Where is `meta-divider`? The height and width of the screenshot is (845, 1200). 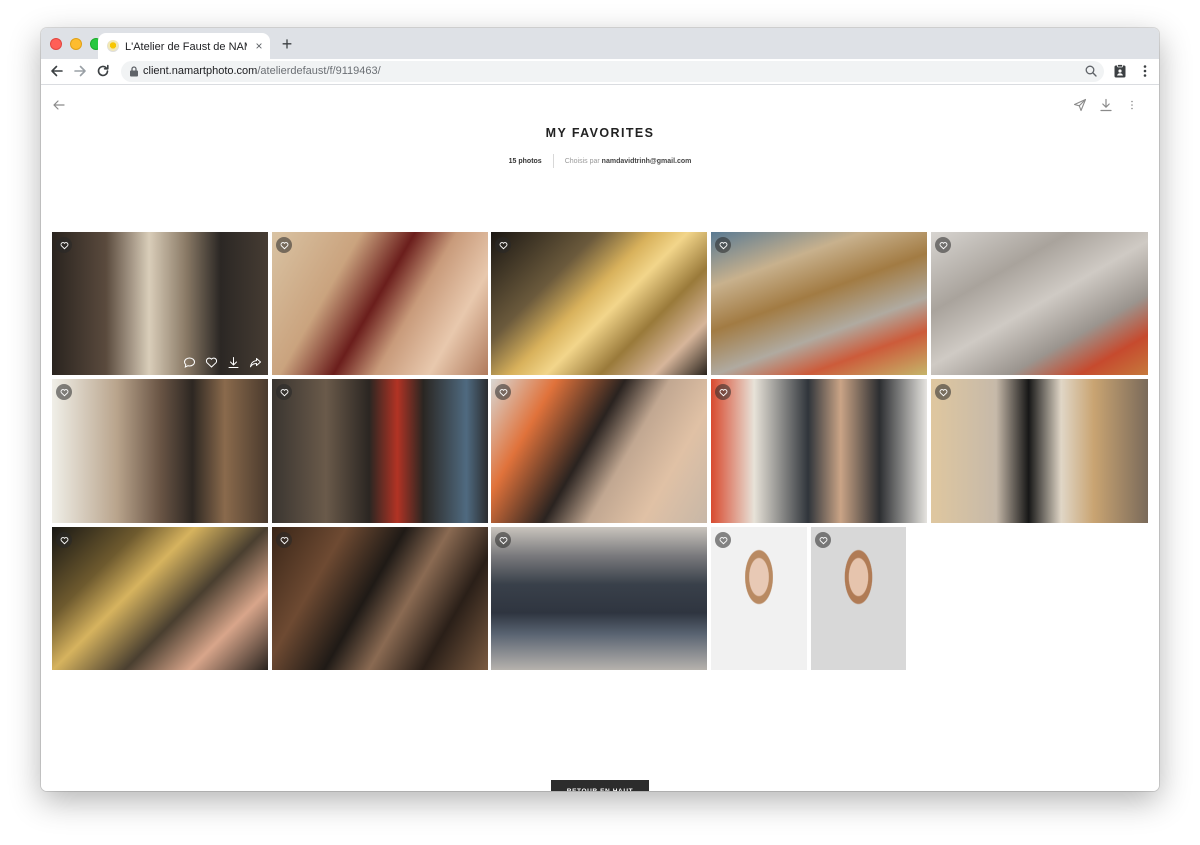 meta-divider is located at coordinates (553, 161).